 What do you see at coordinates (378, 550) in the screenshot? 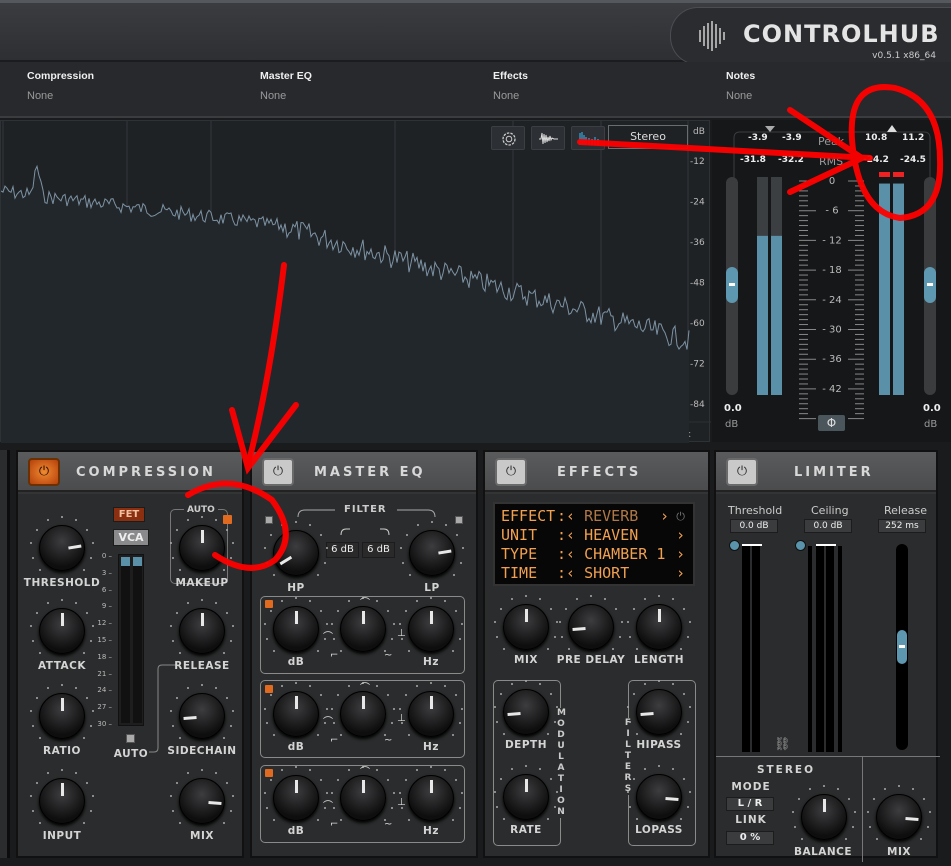
I see `lp-slope-select: 6 dB` at bounding box center [378, 550].